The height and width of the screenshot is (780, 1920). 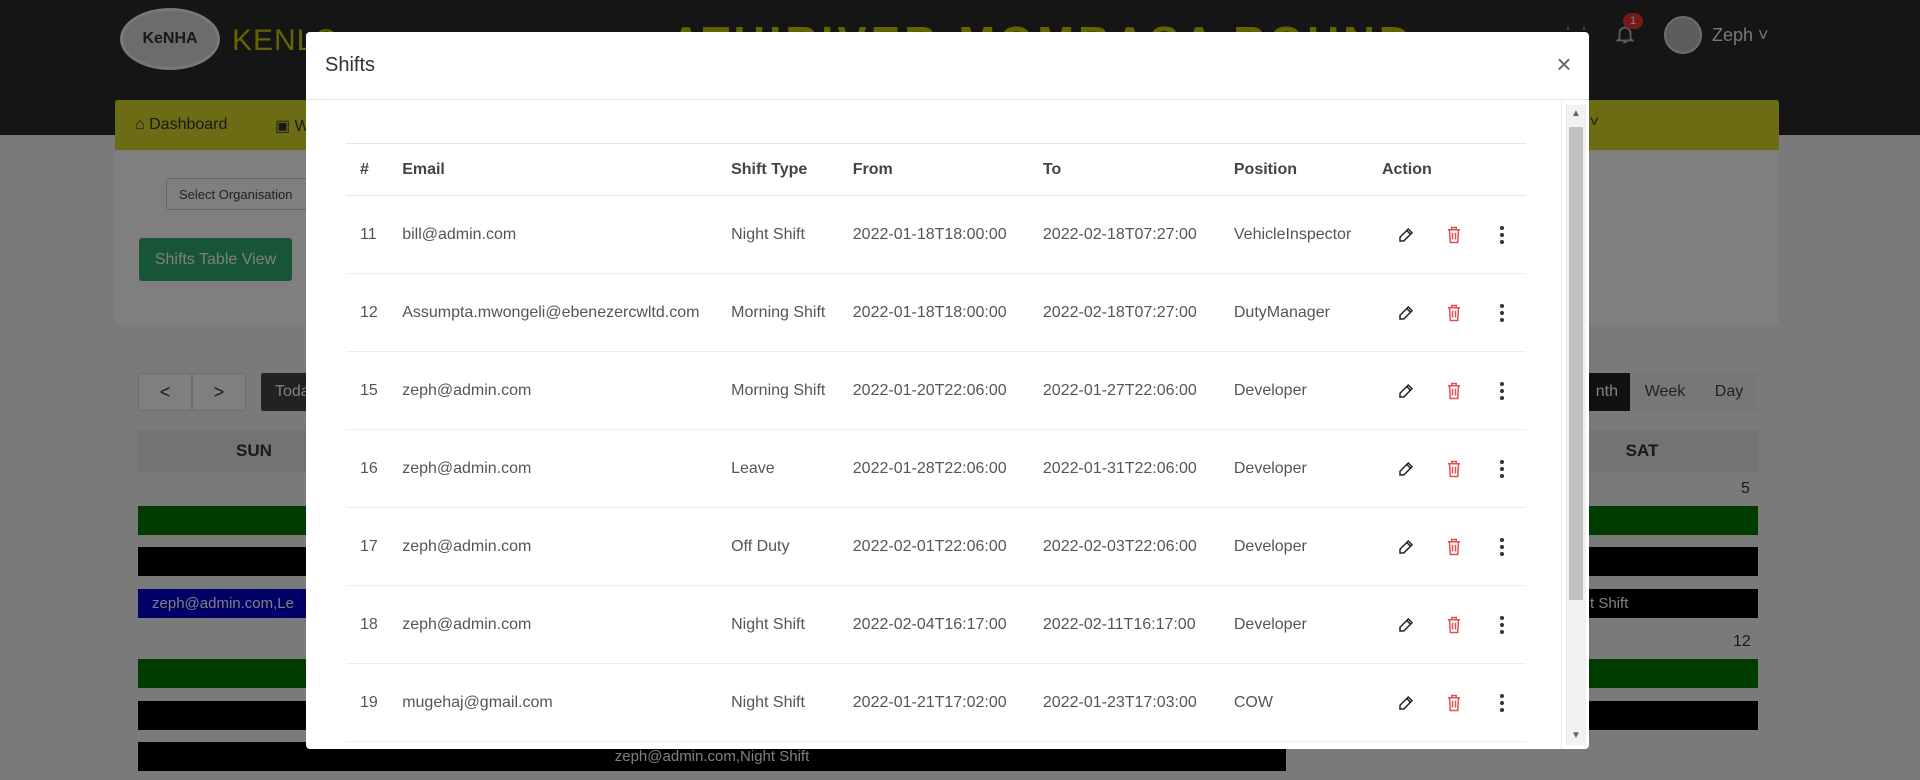 What do you see at coordinates (367, 234) in the screenshot?
I see `row-id: 11` at bounding box center [367, 234].